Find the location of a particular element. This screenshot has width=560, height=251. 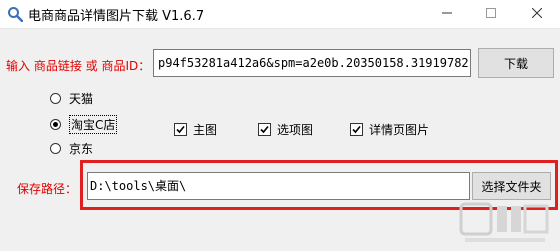

checkbox-label-main-image: 主图 is located at coordinates (205, 130).